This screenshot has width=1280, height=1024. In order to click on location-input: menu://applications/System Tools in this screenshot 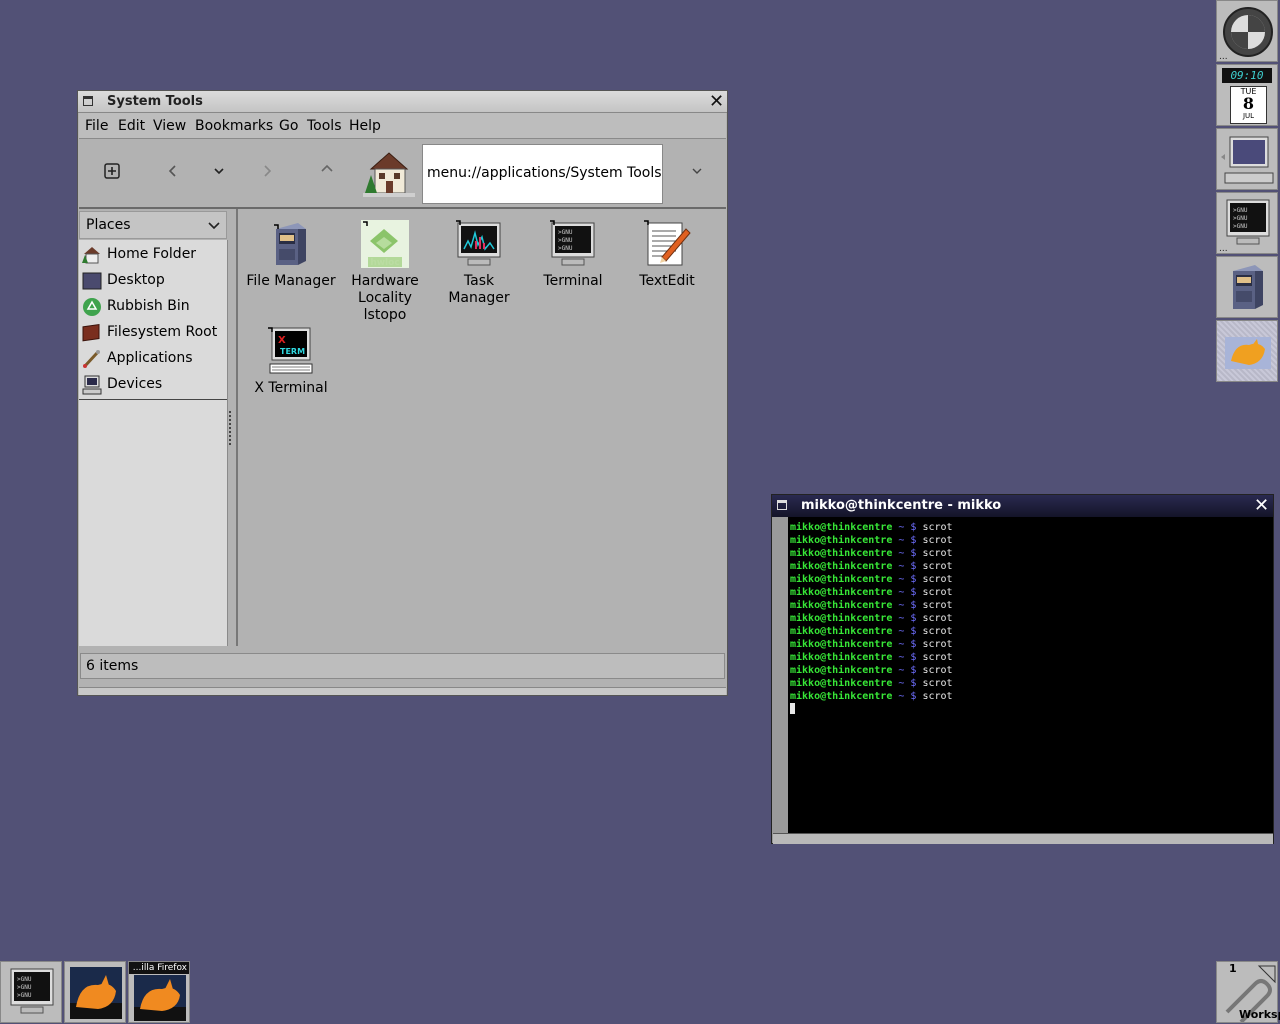, I will do `click(542, 174)`.